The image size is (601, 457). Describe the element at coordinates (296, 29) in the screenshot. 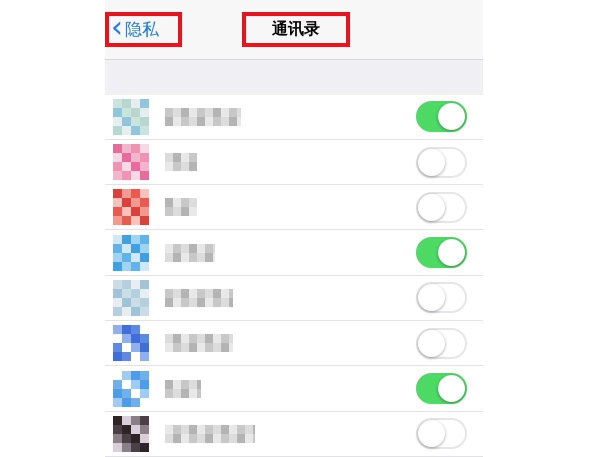

I see `nav-title: 通讯录` at that location.